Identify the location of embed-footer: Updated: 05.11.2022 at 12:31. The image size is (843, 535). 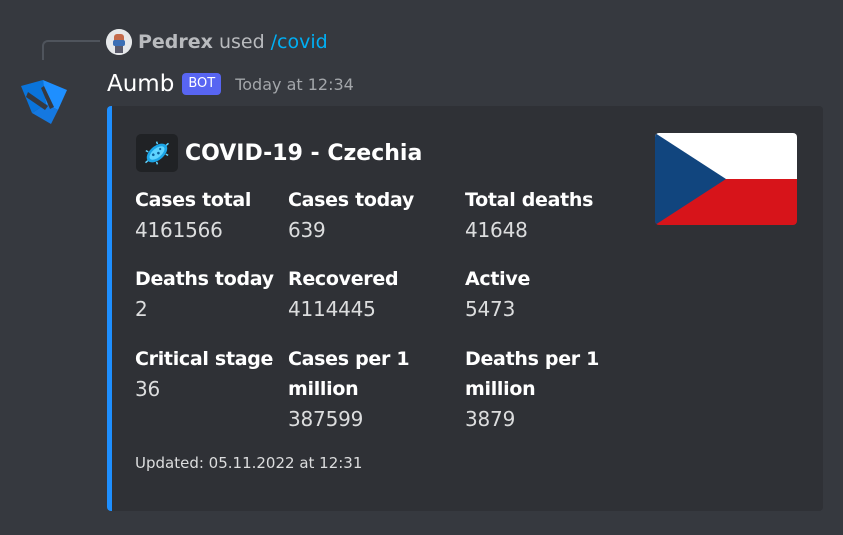
(249, 463).